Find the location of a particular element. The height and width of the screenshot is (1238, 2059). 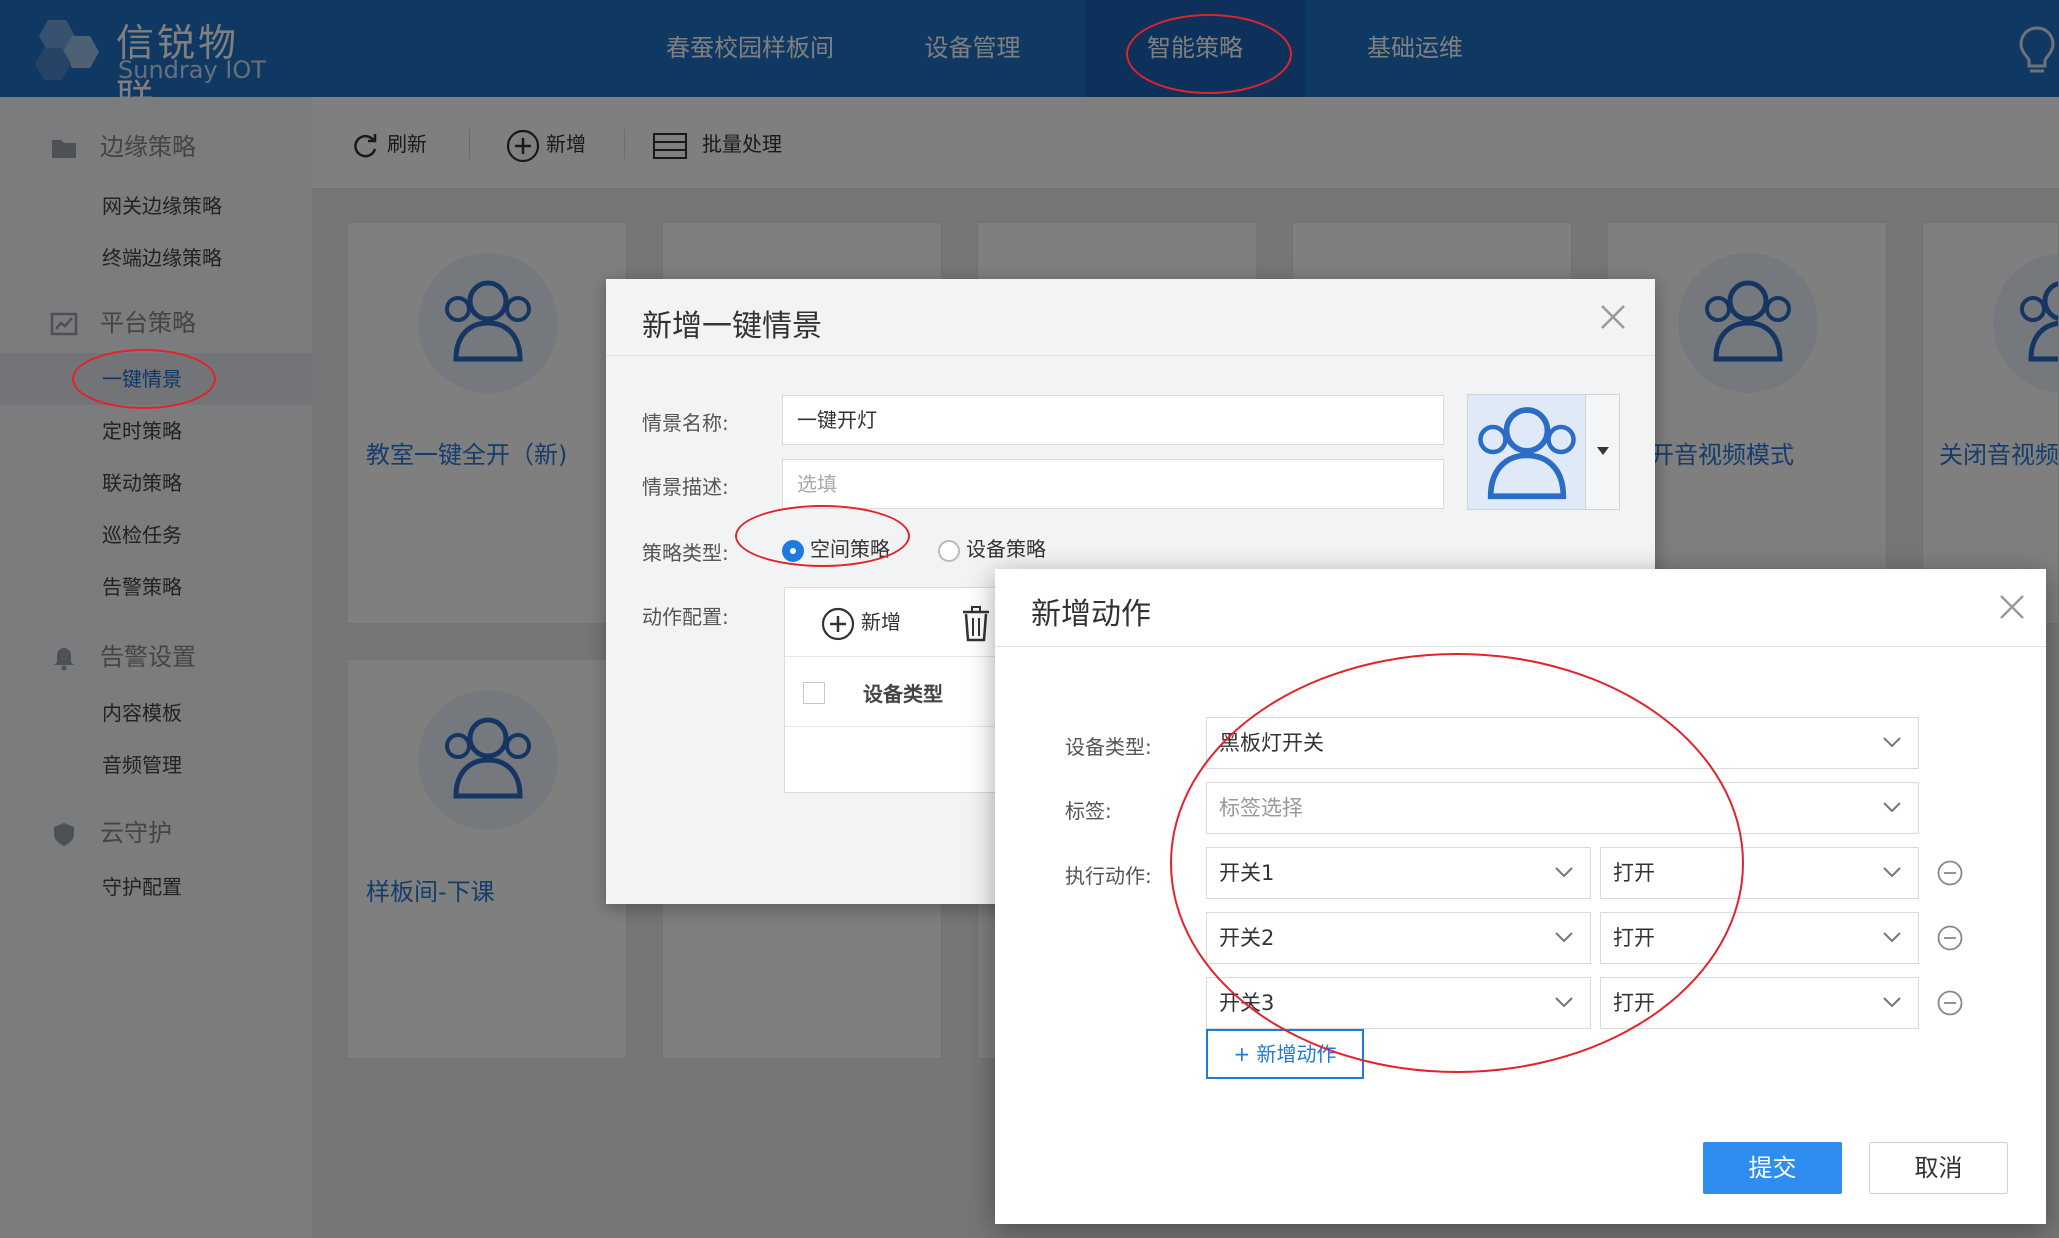

action-config-label: 动作配置: is located at coordinates (685, 617).